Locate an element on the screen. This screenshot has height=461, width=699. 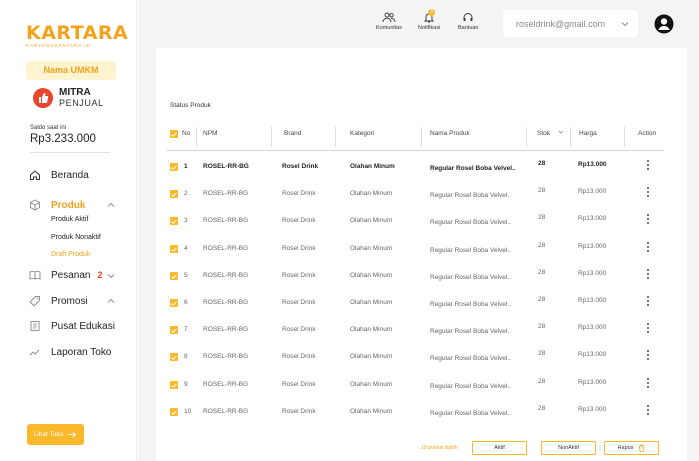
lihat-toko-button: Lihat Toko is located at coordinates (55, 434).